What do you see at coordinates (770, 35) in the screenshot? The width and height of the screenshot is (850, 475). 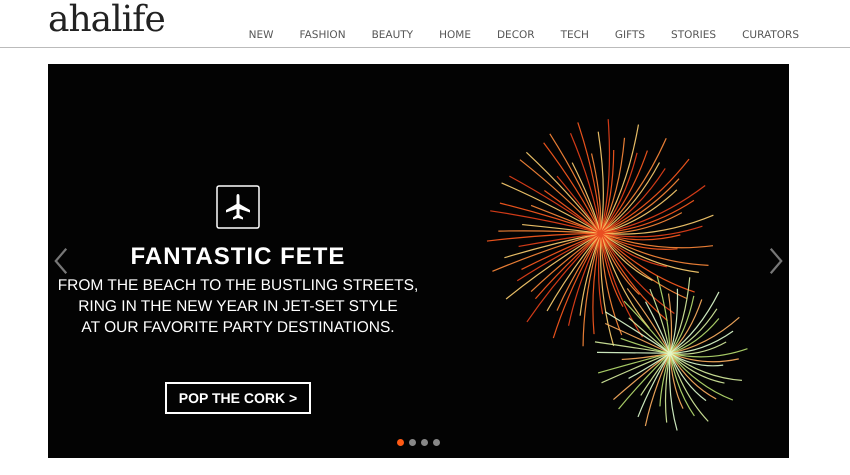 I see `nav-link: CURATORS` at bounding box center [770, 35].